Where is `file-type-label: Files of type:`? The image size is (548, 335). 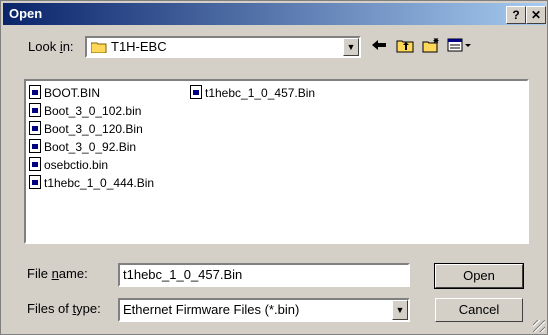
file-type-label: Files of type: is located at coordinates (64, 308).